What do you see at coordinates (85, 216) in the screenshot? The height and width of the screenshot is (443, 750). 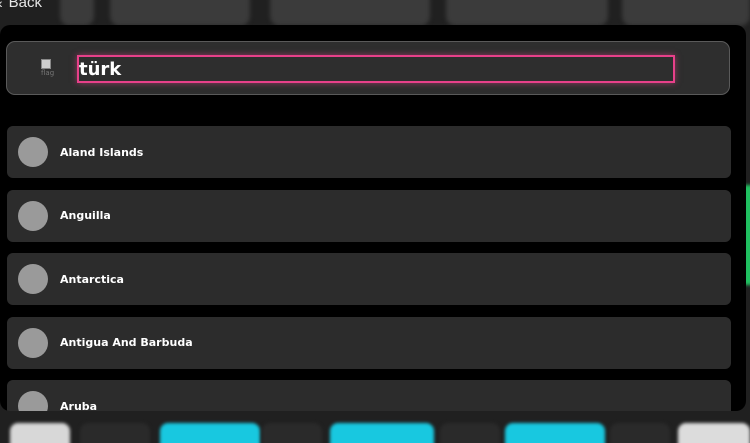 I see `country-label: Anguilla` at bounding box center [85, 216].